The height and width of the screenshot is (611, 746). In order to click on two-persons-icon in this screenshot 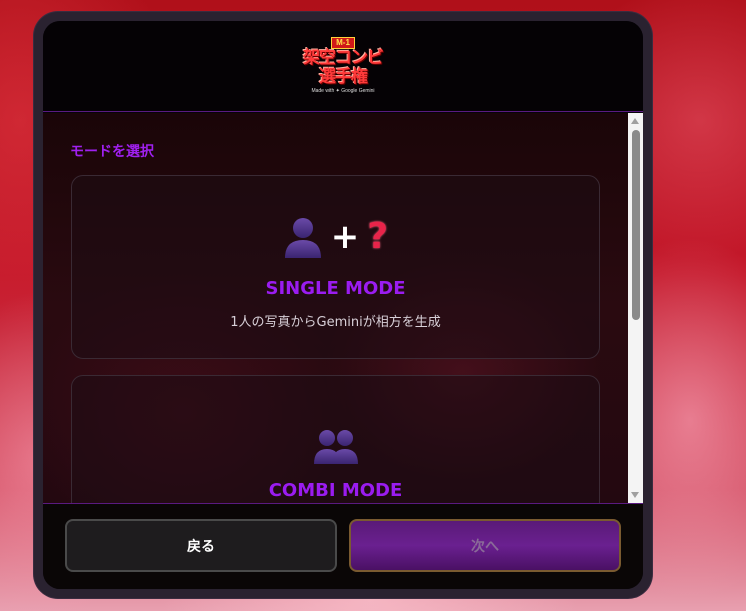, I will do `click(335, 447)`.